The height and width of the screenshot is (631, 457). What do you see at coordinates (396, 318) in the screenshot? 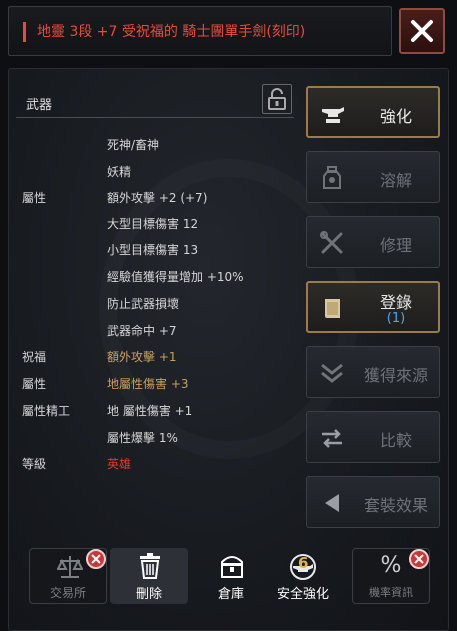
I see `register-count: (1)` at bounding box center [396, 318].